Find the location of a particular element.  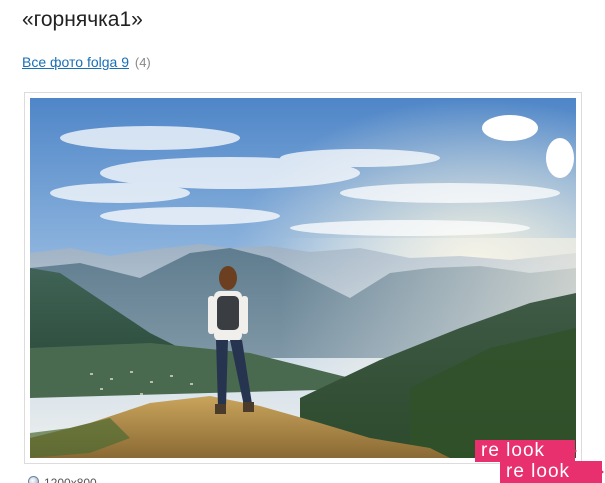

image-size-text: 1200x800 is located at coordinates (70, 479).